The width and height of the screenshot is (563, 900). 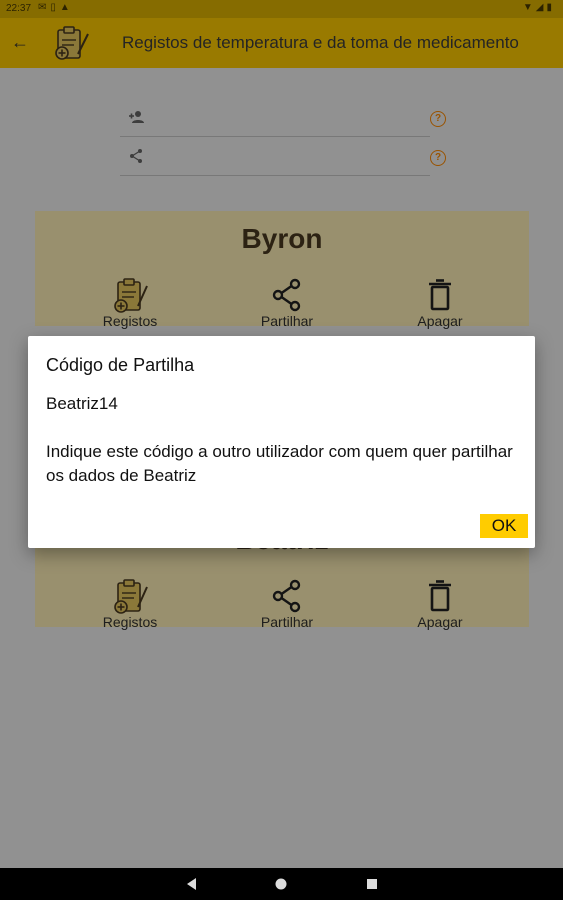 I want to click on share-code-value: Beatriz14, so click(x=82, y=403).